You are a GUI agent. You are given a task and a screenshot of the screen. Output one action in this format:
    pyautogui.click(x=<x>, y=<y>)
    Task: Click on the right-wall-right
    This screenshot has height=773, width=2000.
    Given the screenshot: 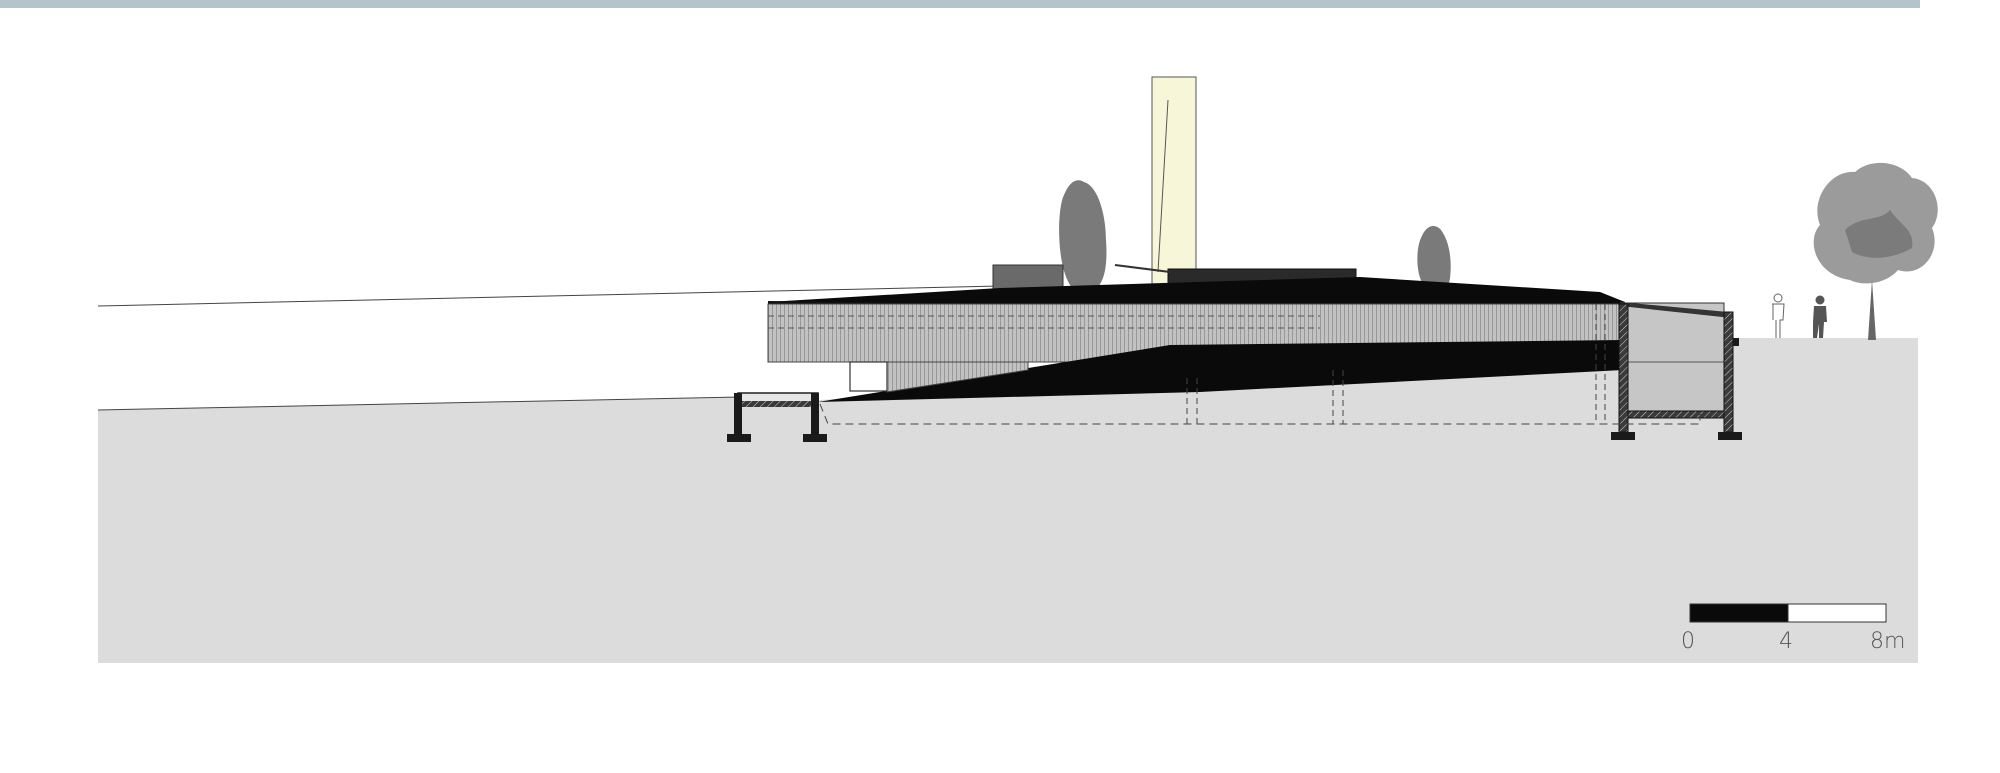 What is the action you would take?
    pyautogui.click(x=1728, y=372)
    